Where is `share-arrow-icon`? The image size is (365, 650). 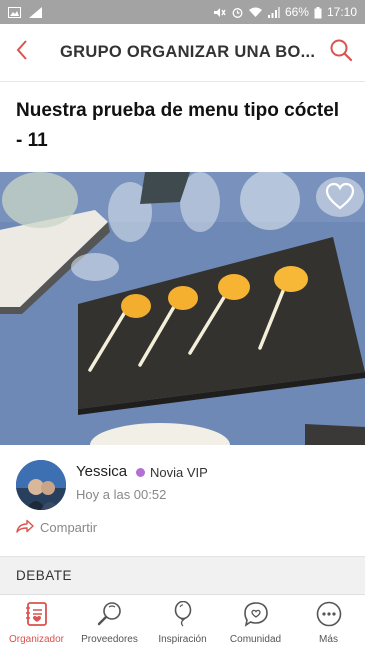
share-arrow-icon is located at coordinates (25, 527).